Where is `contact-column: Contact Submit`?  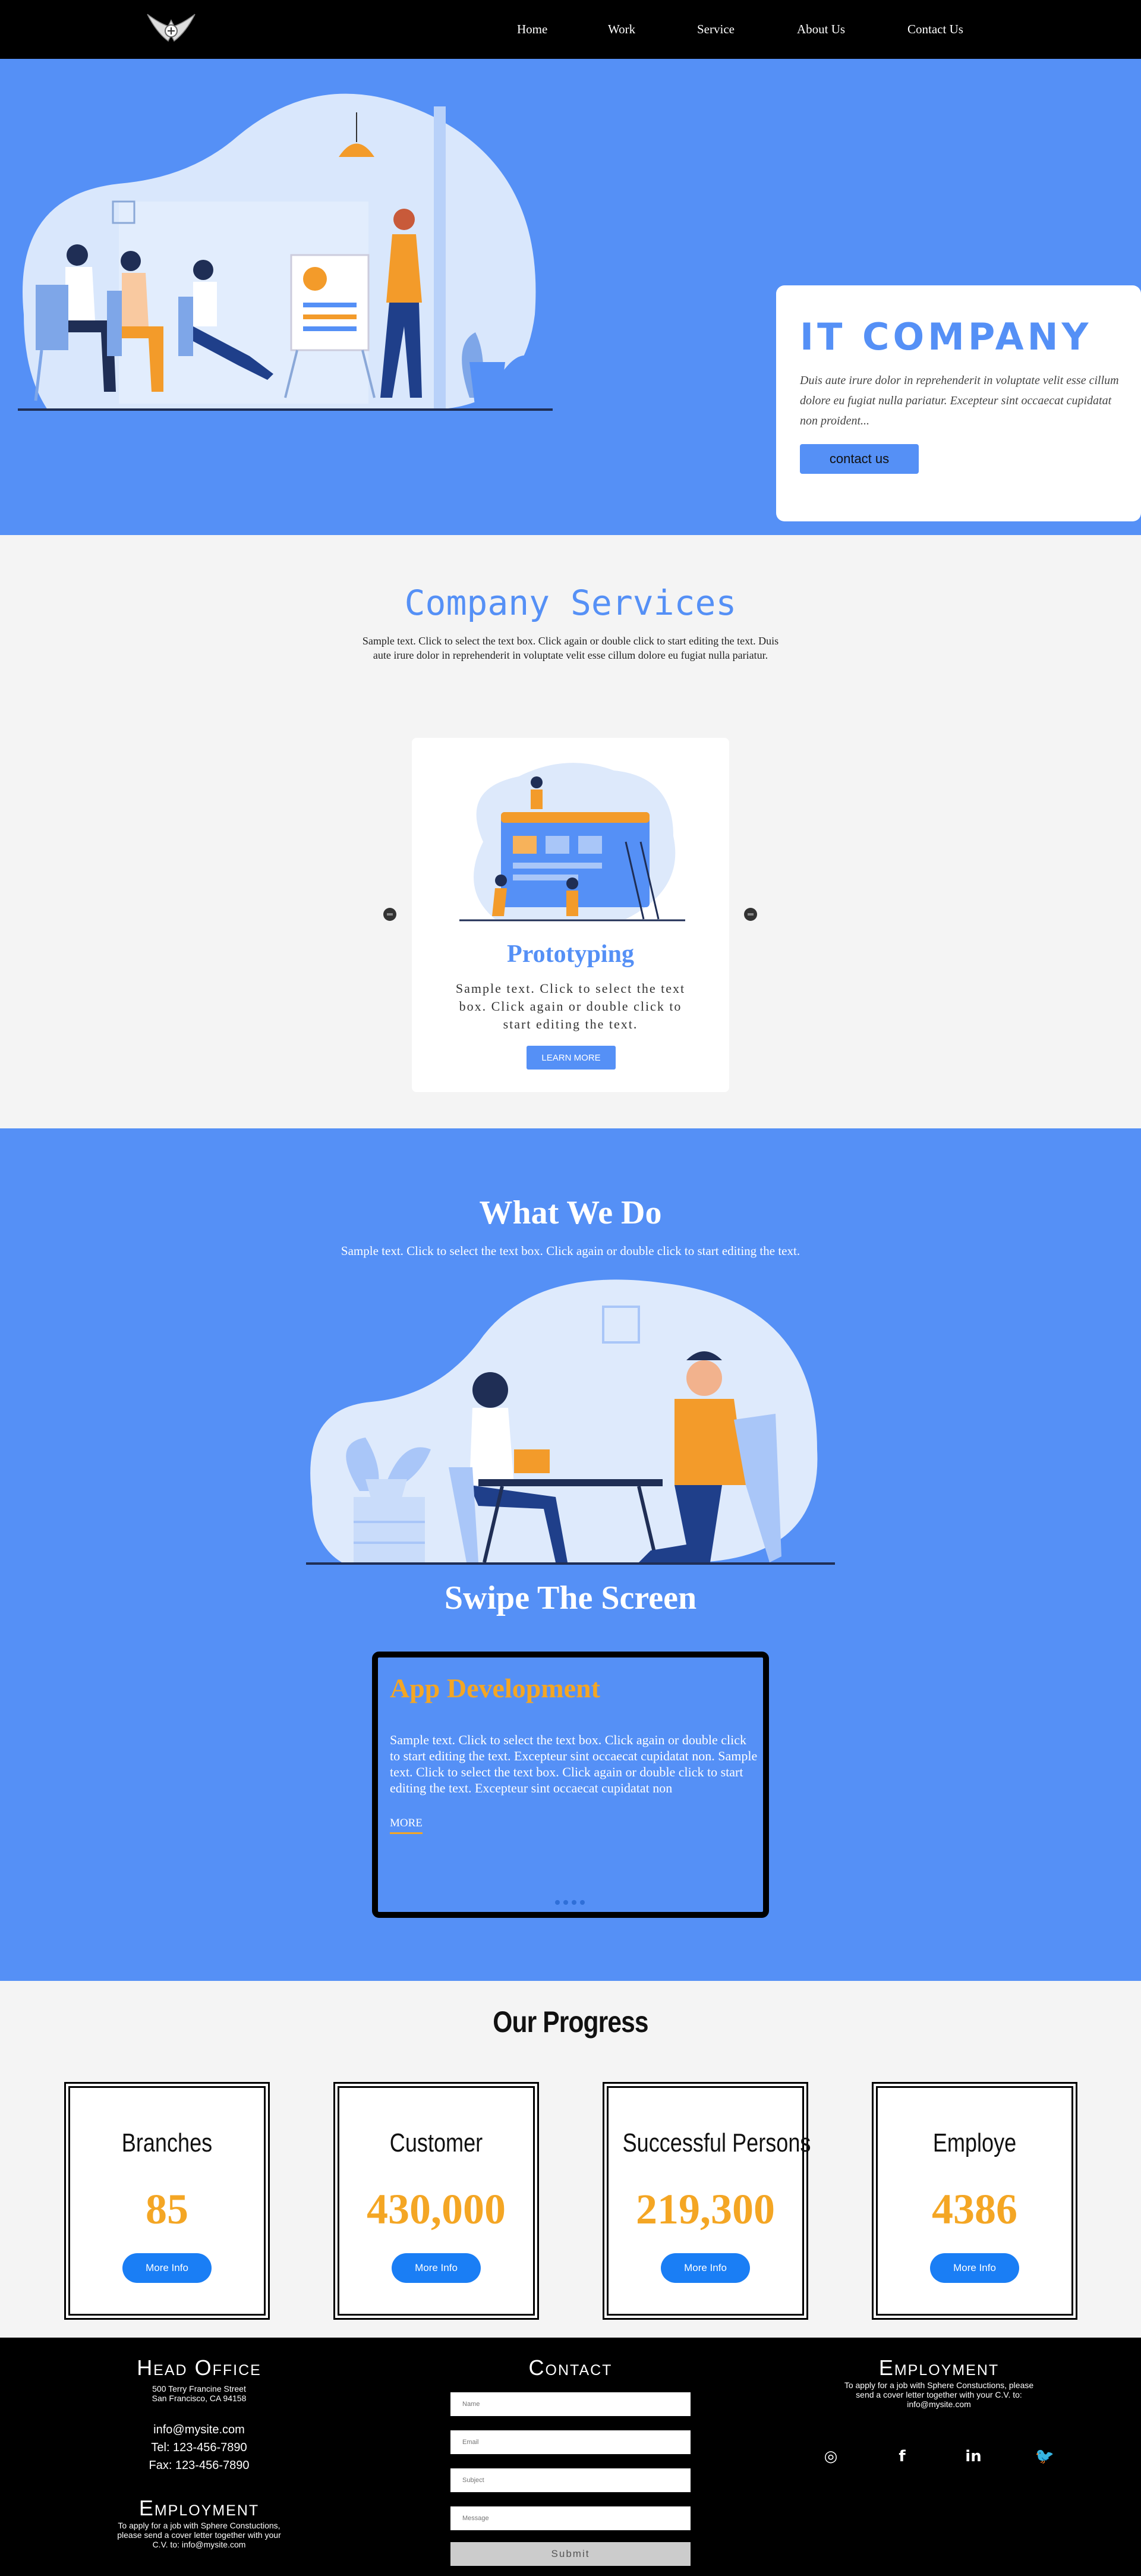
contact-column: Contact Submit is located at coordinates (570, 2460).